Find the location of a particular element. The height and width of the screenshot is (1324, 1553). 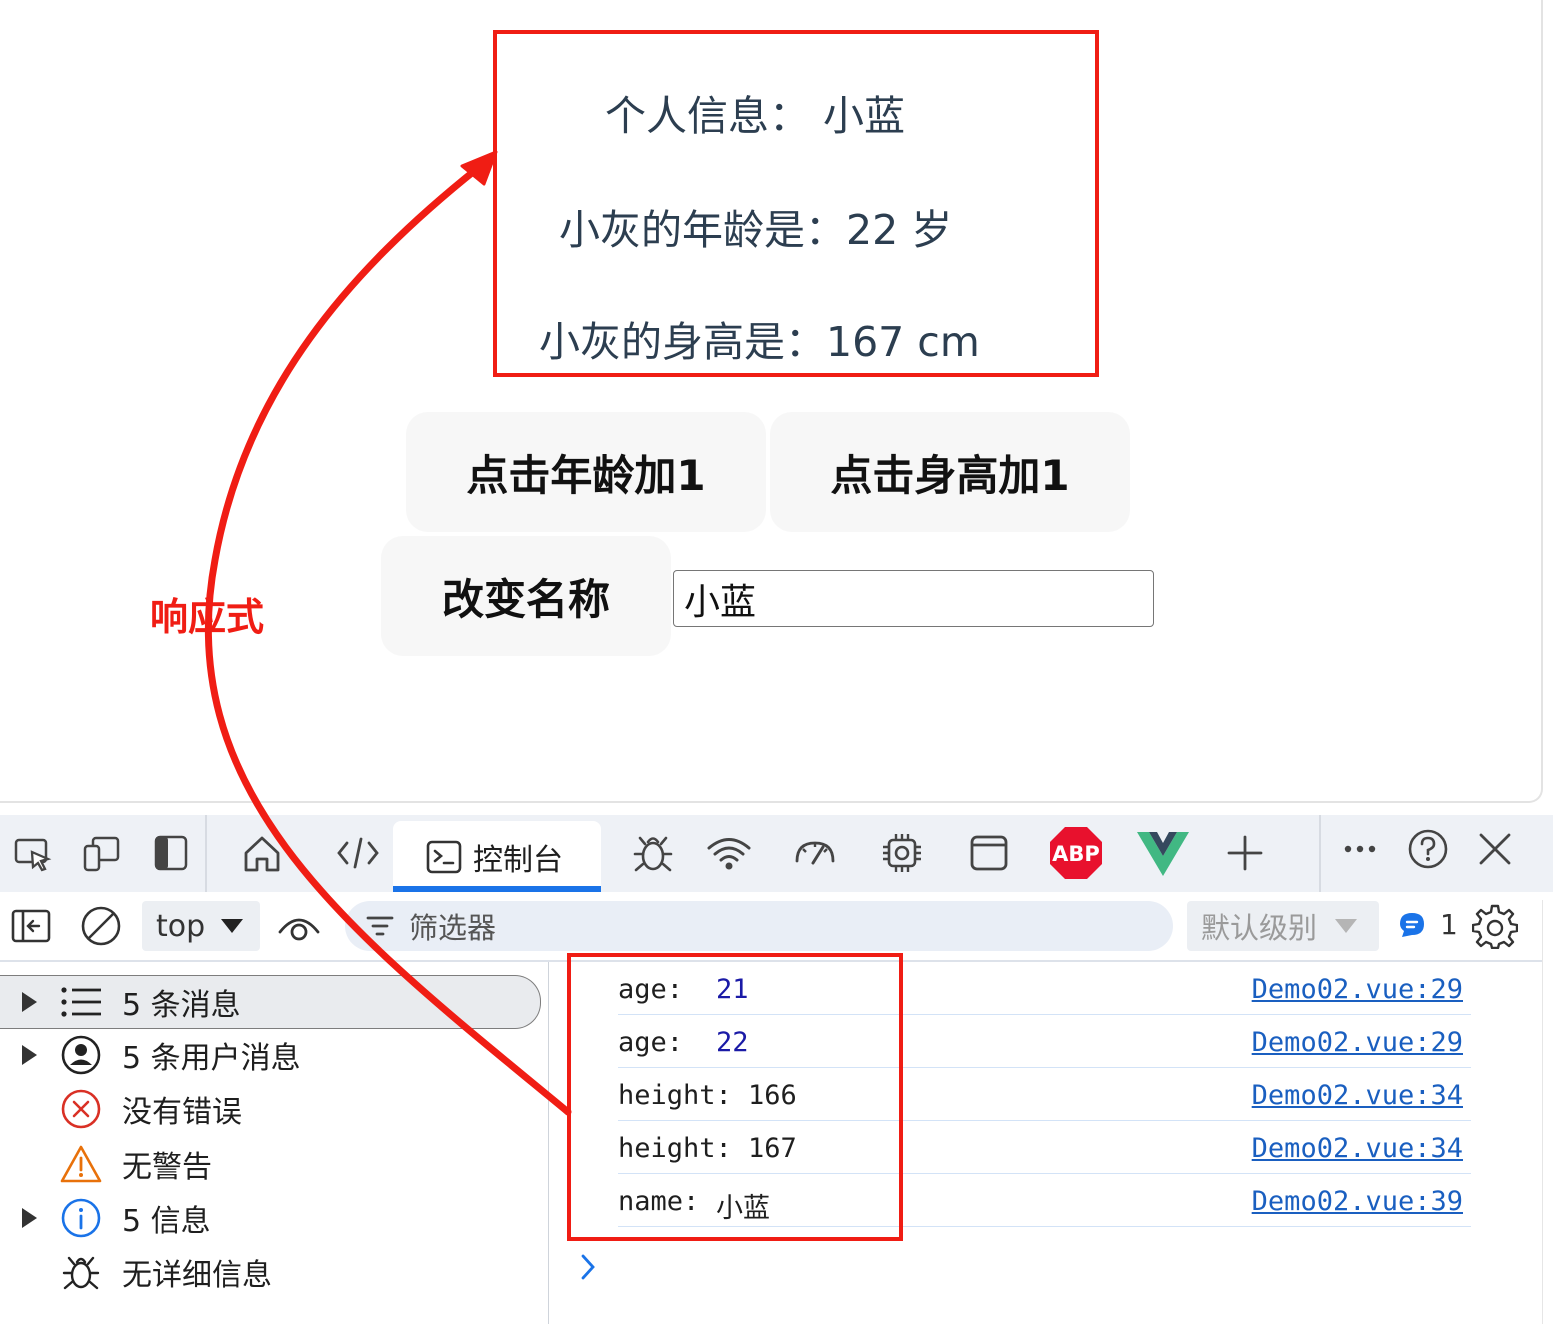

tab-console-label: 控制台 is located at coordinates (518, 860).